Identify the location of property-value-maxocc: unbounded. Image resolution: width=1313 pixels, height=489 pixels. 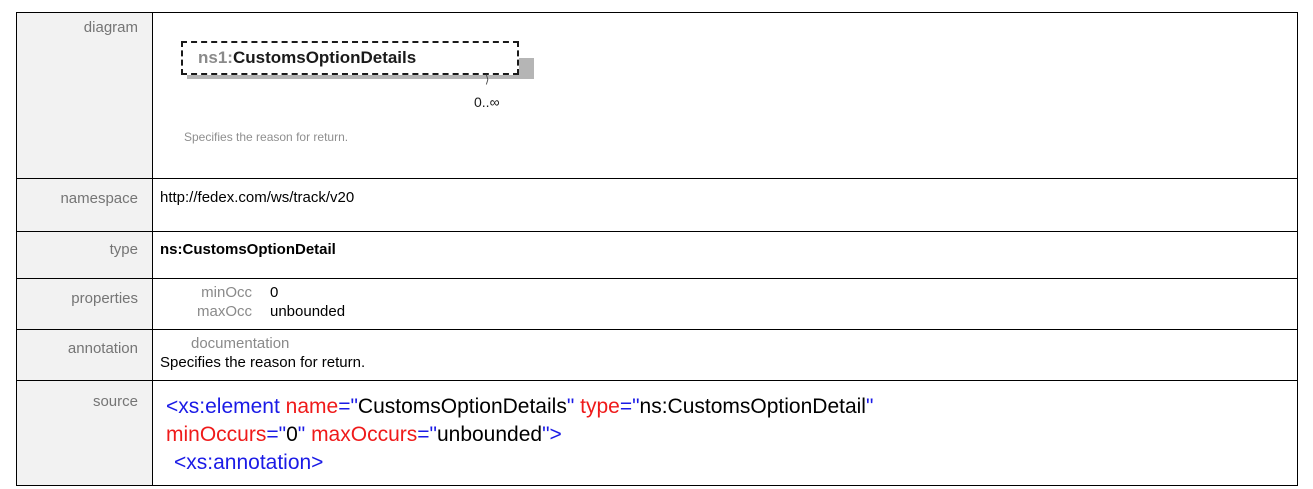
(308, 311).